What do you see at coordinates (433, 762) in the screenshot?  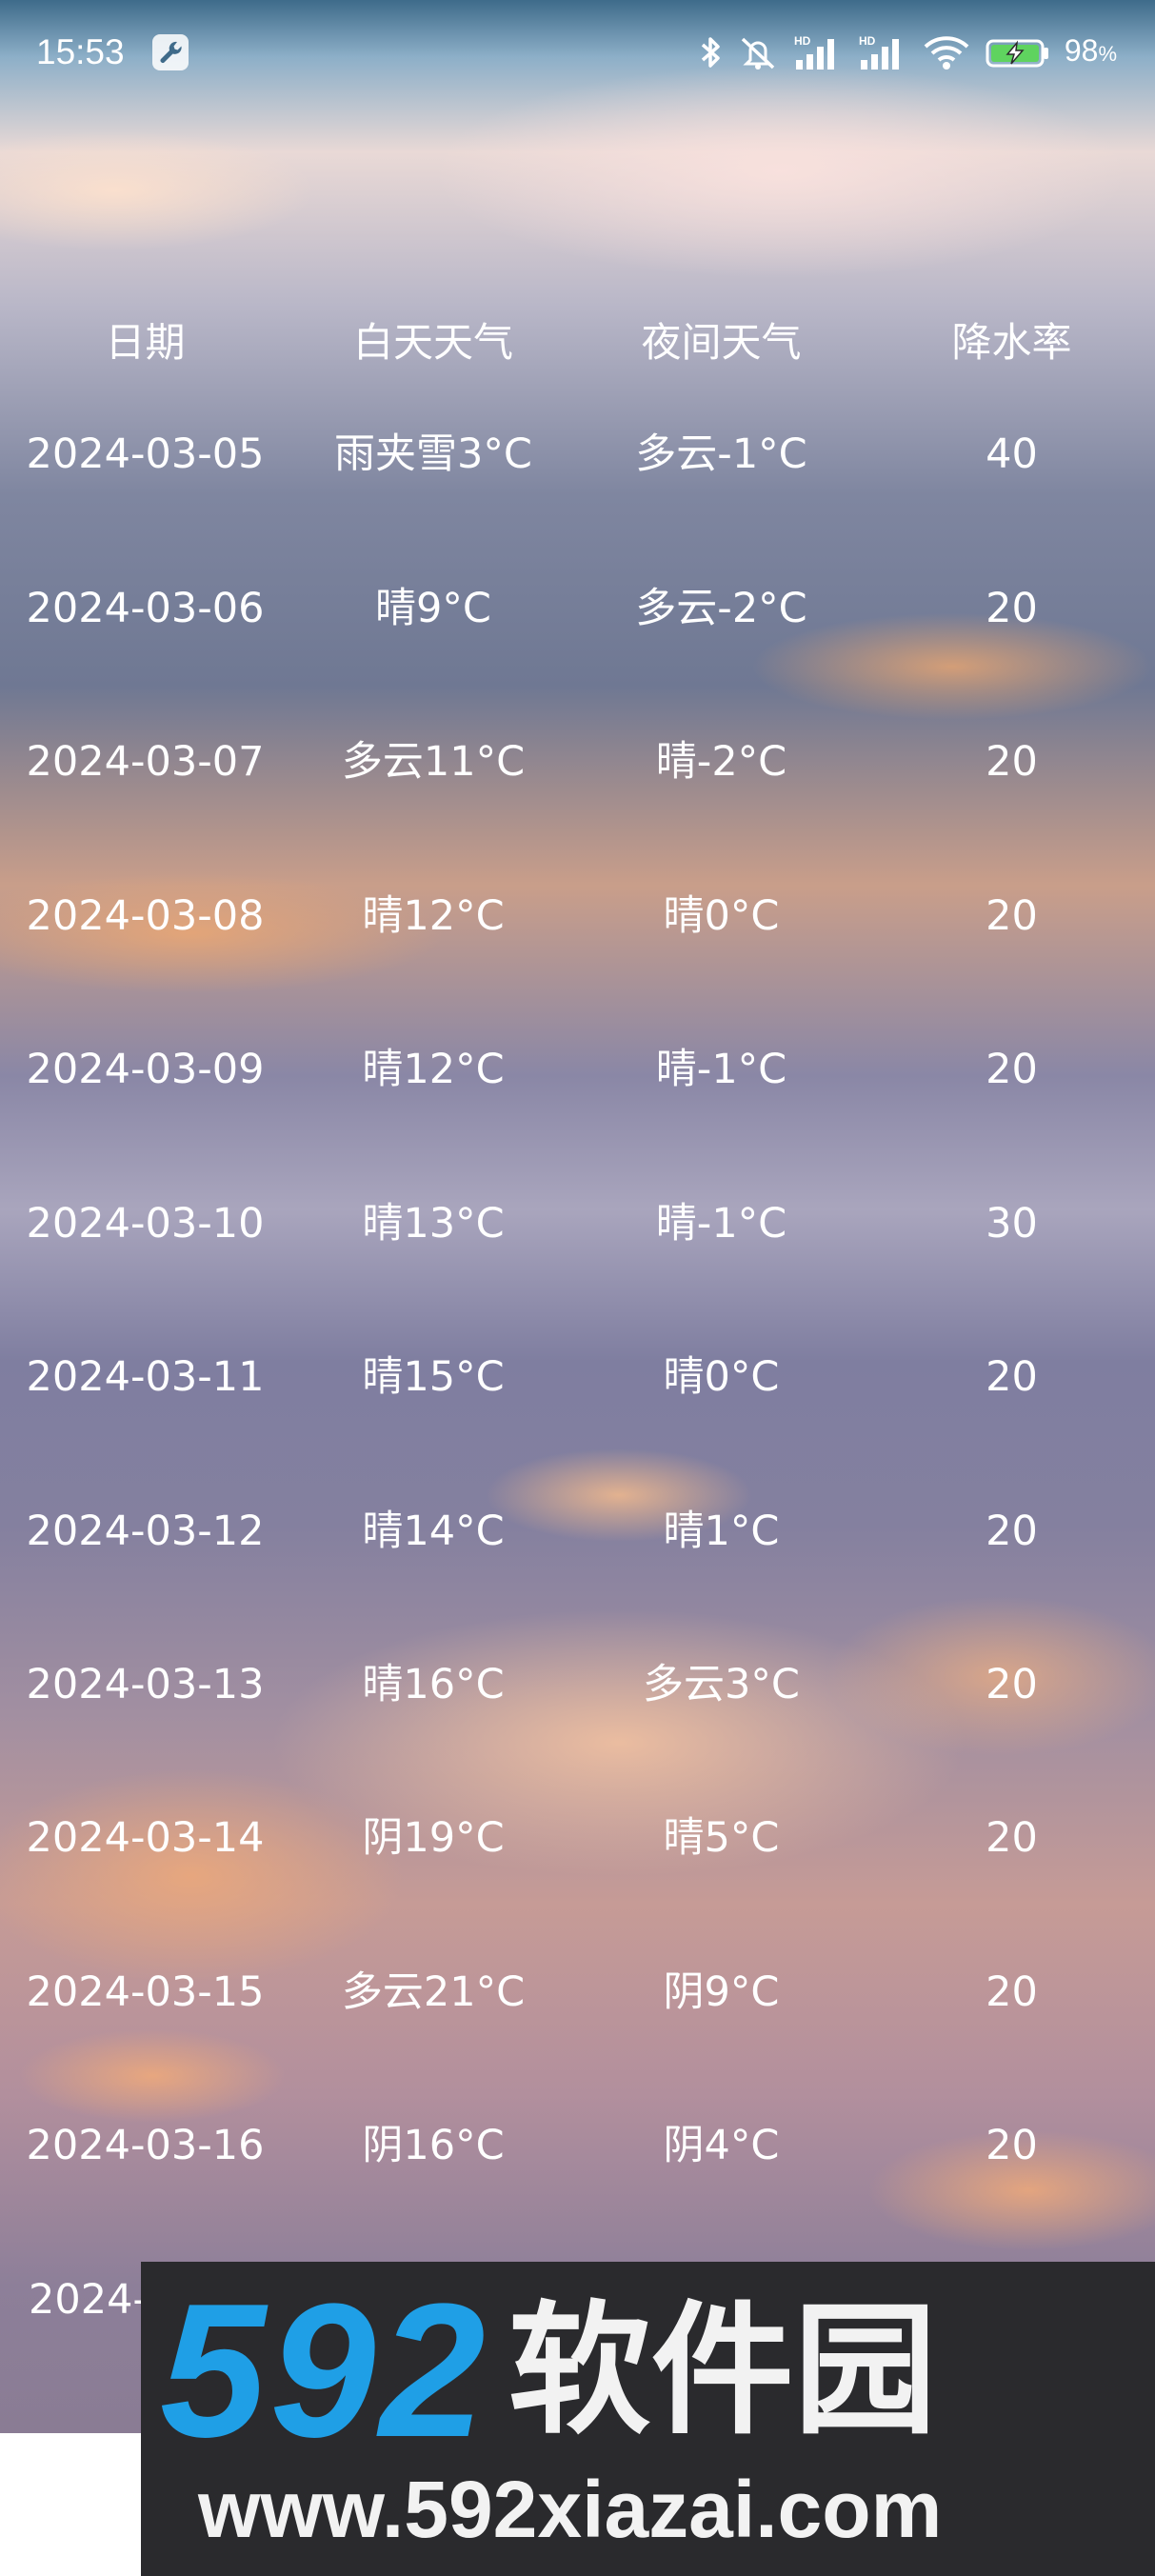 I see `row-day-weather: 多云11°C` at bounding box center [433, 762].